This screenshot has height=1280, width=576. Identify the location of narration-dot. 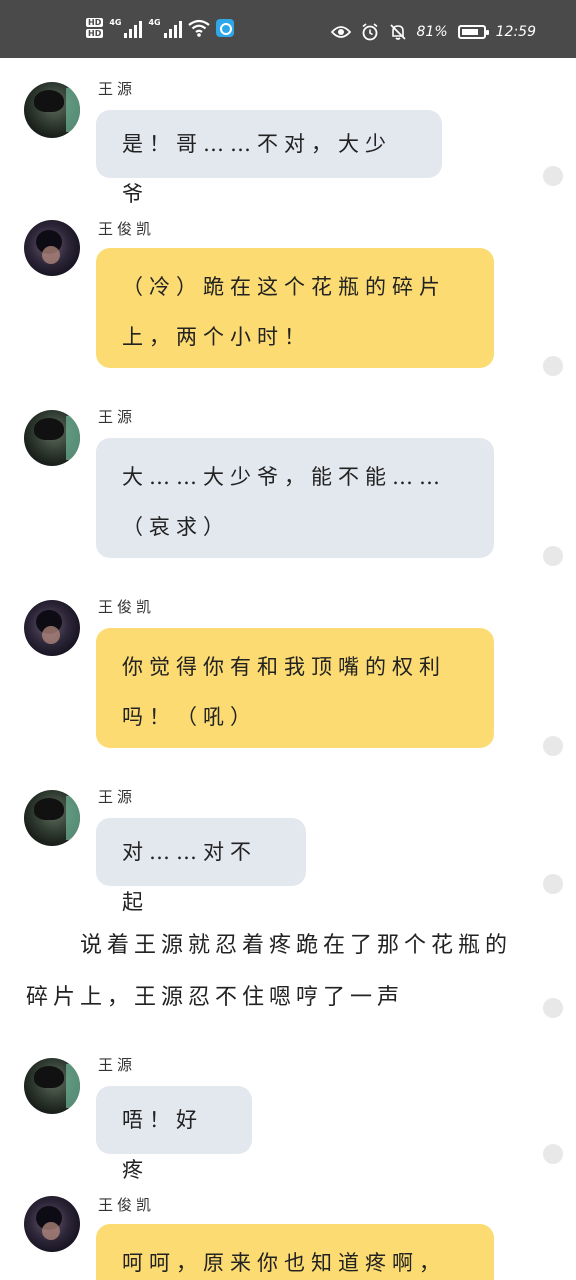
(553, 1008).